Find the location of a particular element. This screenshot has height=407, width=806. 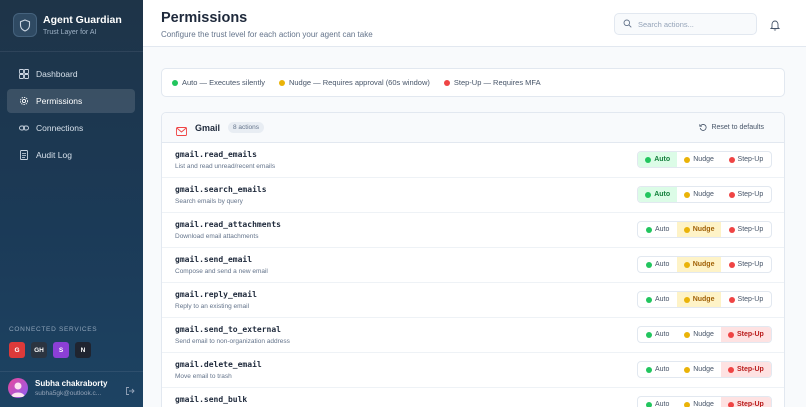

service-title: Gmail is located at coordinates (208, 127).